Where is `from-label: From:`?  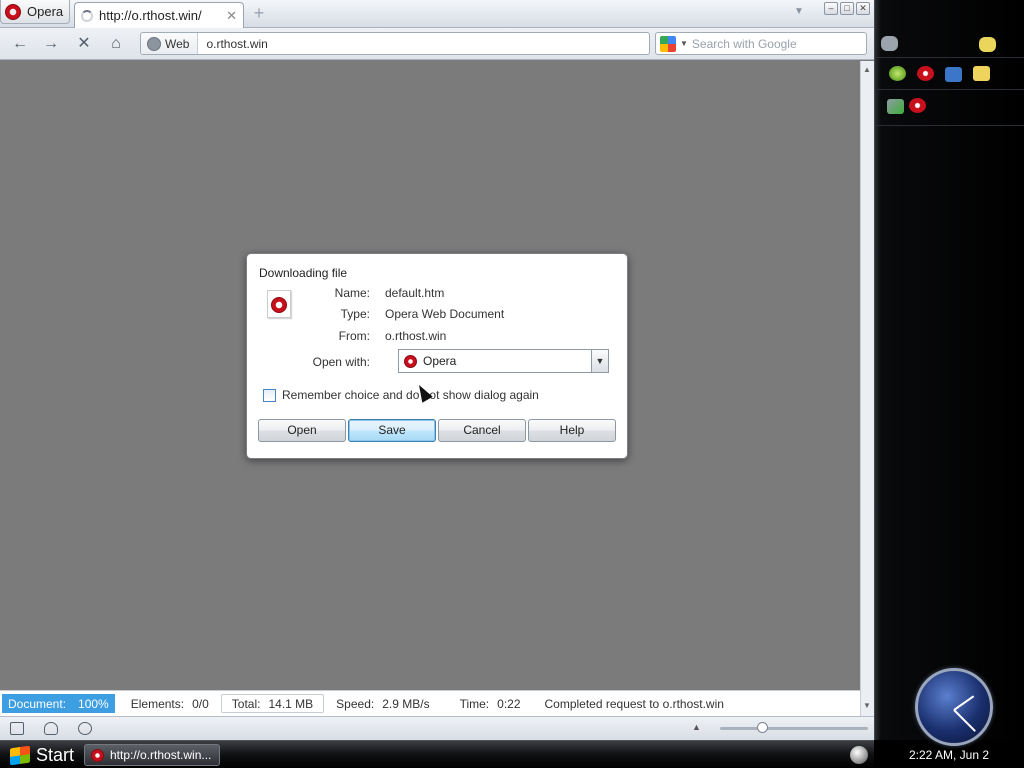
from-label: From: is located at coordinates (354, 336).